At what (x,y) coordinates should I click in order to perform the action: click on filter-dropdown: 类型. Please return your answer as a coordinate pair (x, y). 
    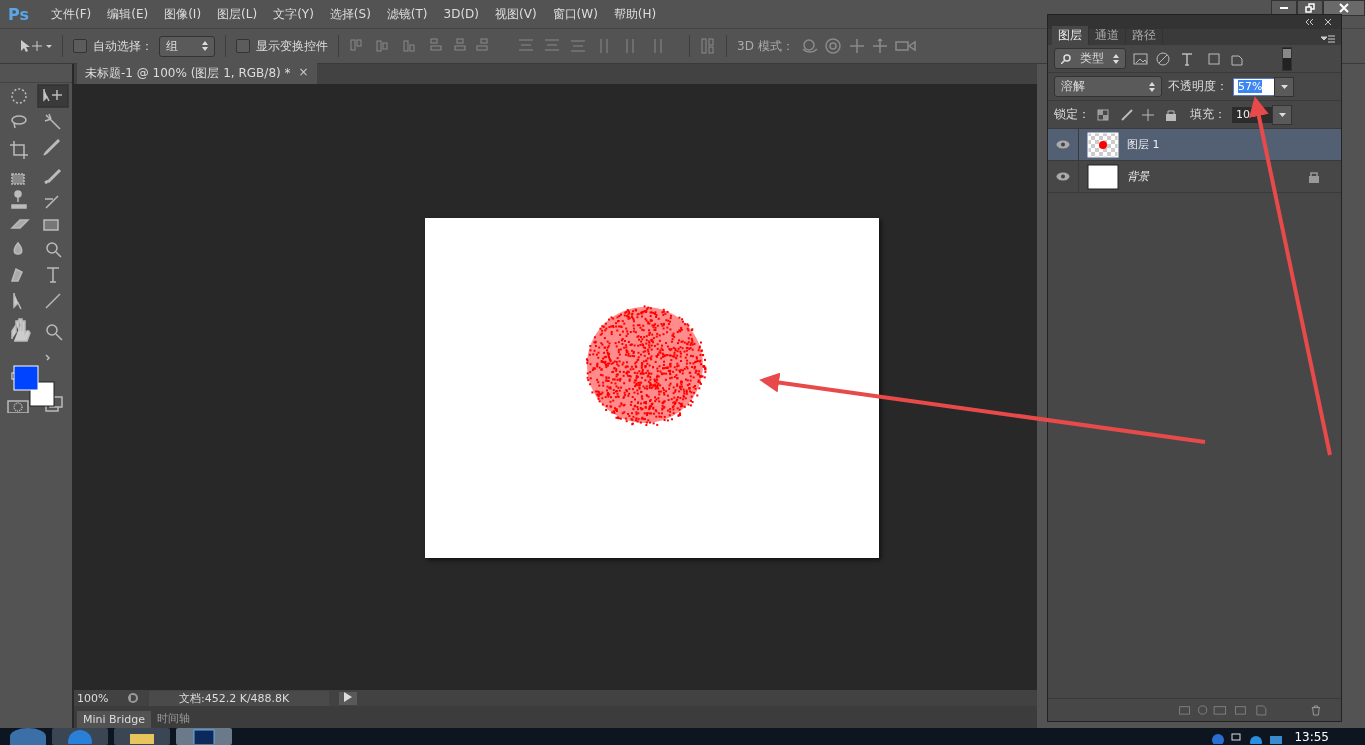
    Looking at the image, I should click on (1090, 58).